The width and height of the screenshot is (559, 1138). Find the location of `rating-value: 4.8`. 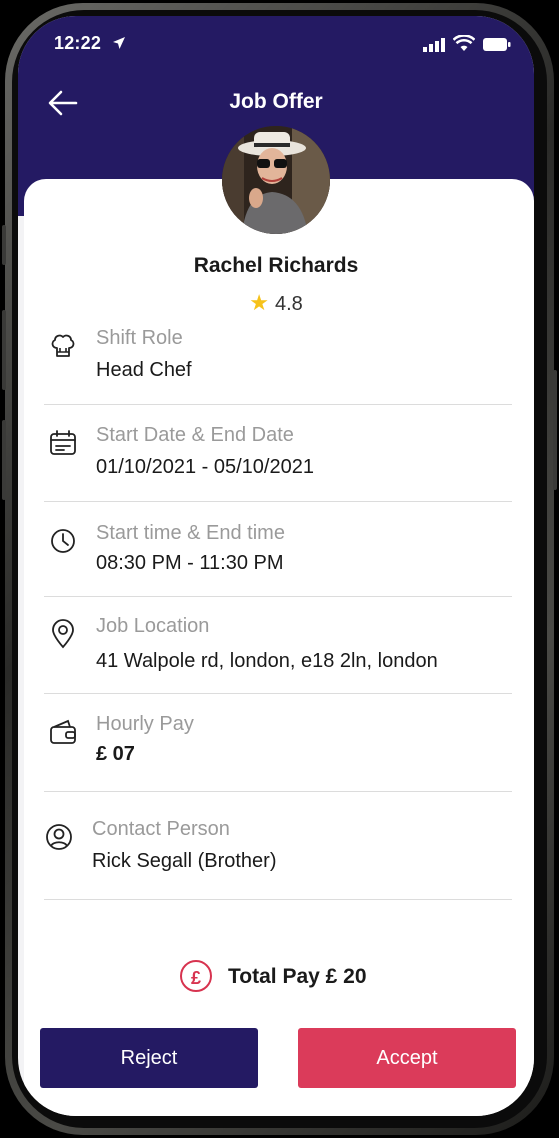

rating-value: 4.8 is located at coordinates (288, 304).